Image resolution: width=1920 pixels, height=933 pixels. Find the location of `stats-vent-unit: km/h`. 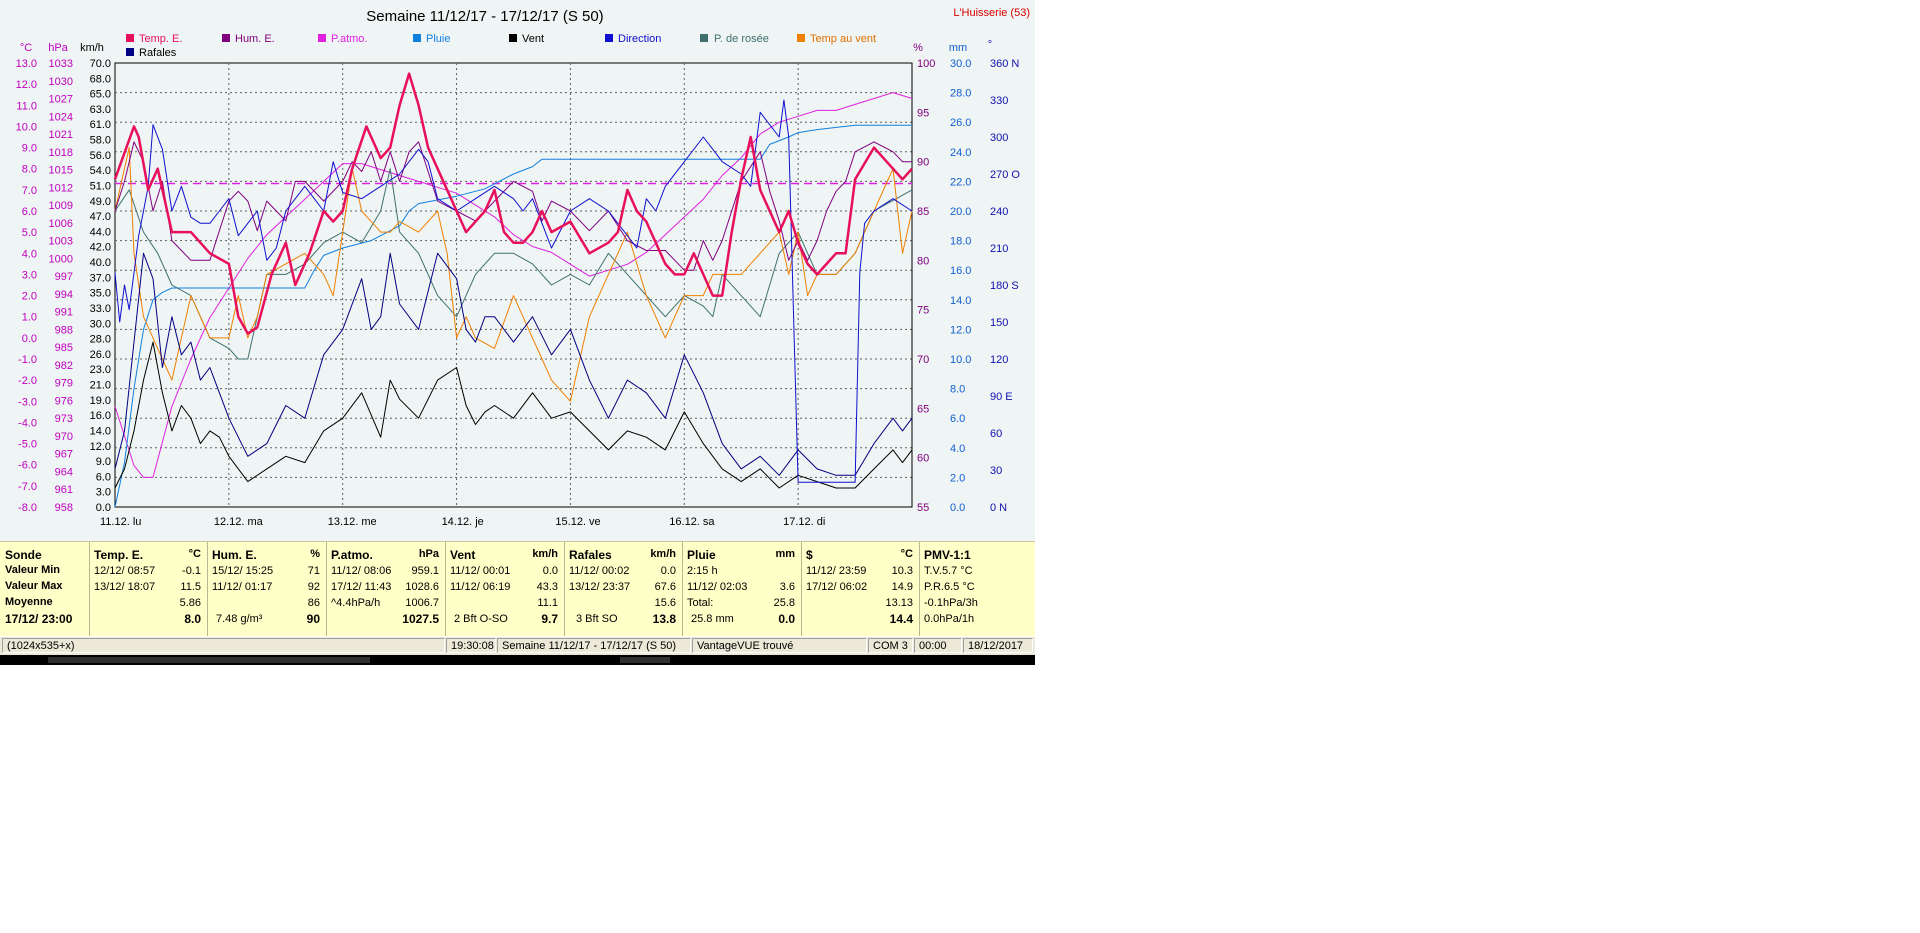

stats-vent-unit: km/h is located at coordinates (545, 554).